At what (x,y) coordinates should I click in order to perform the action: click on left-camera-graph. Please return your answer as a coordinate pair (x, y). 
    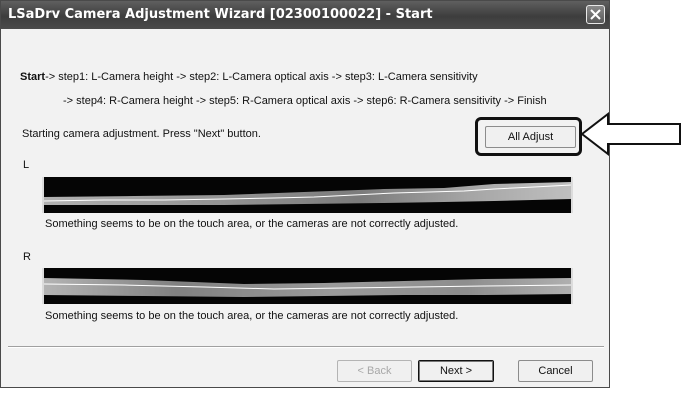
    Looking at the image, I should click on (307, 195).